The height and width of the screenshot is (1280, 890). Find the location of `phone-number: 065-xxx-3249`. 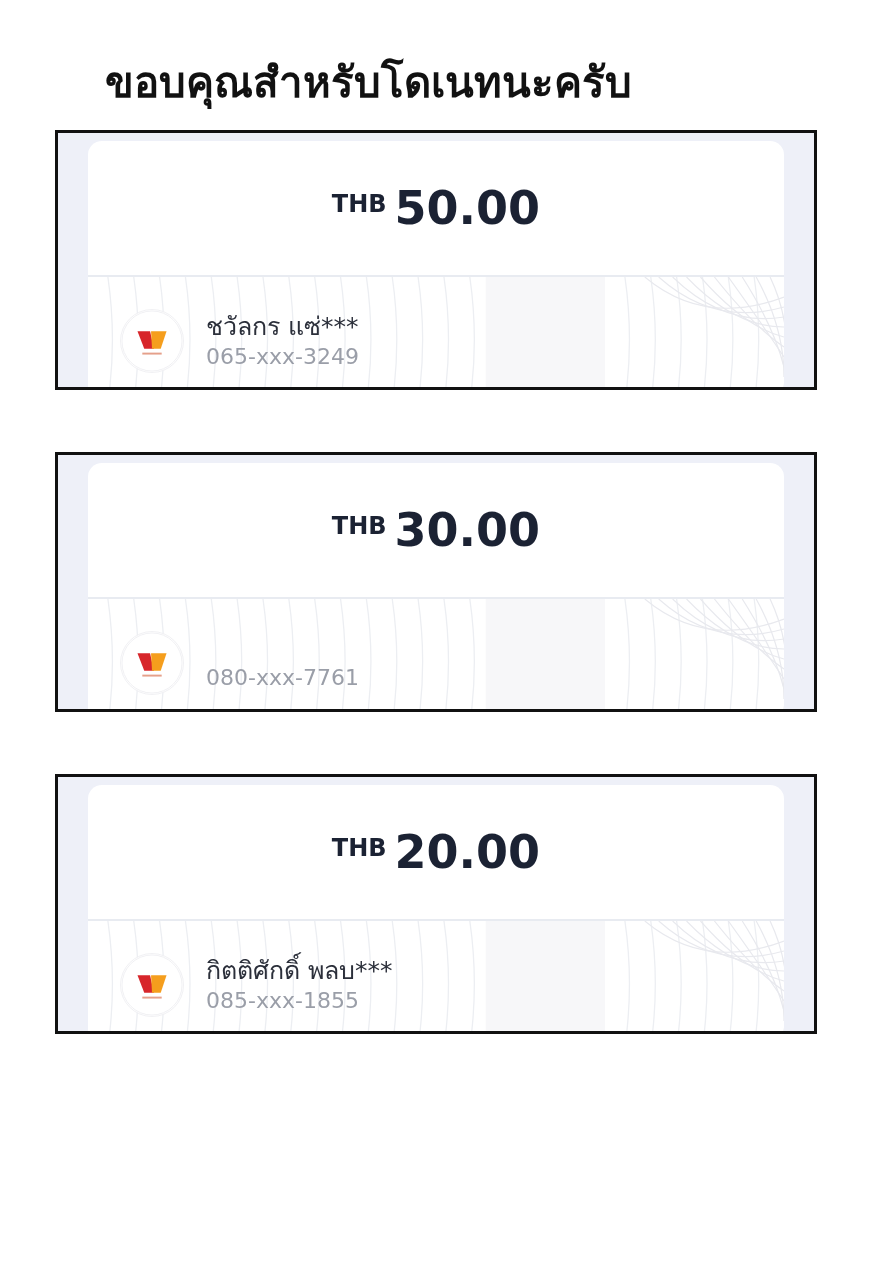

phone-number: 065-xxx-3249 is located at coordinates (282, 356).